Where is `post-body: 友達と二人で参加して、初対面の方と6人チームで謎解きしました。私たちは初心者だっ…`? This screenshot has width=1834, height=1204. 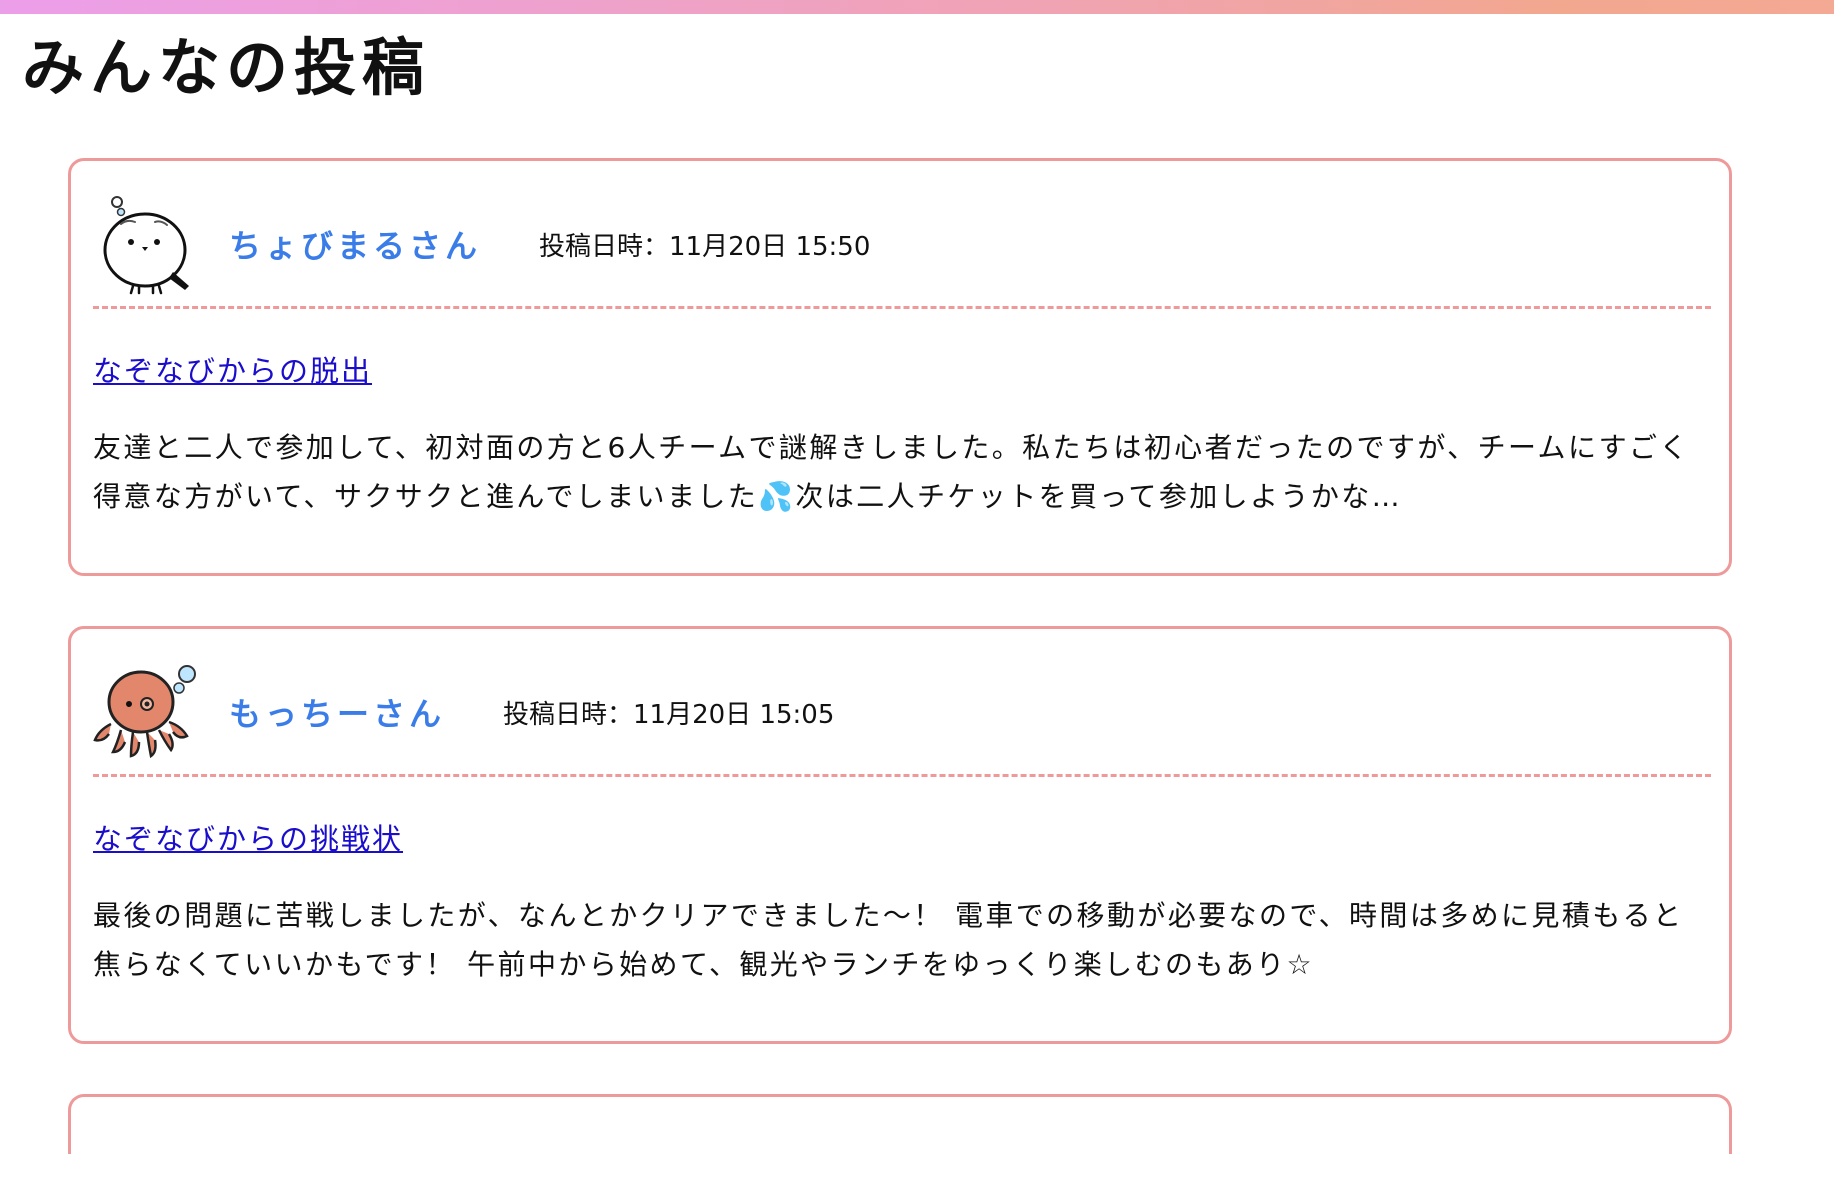 post-body: 友達と二人で参加して、初対面の方と6人チームで謎解きしました。私たちは初心者だっ… is located at coordinates (891, 472).